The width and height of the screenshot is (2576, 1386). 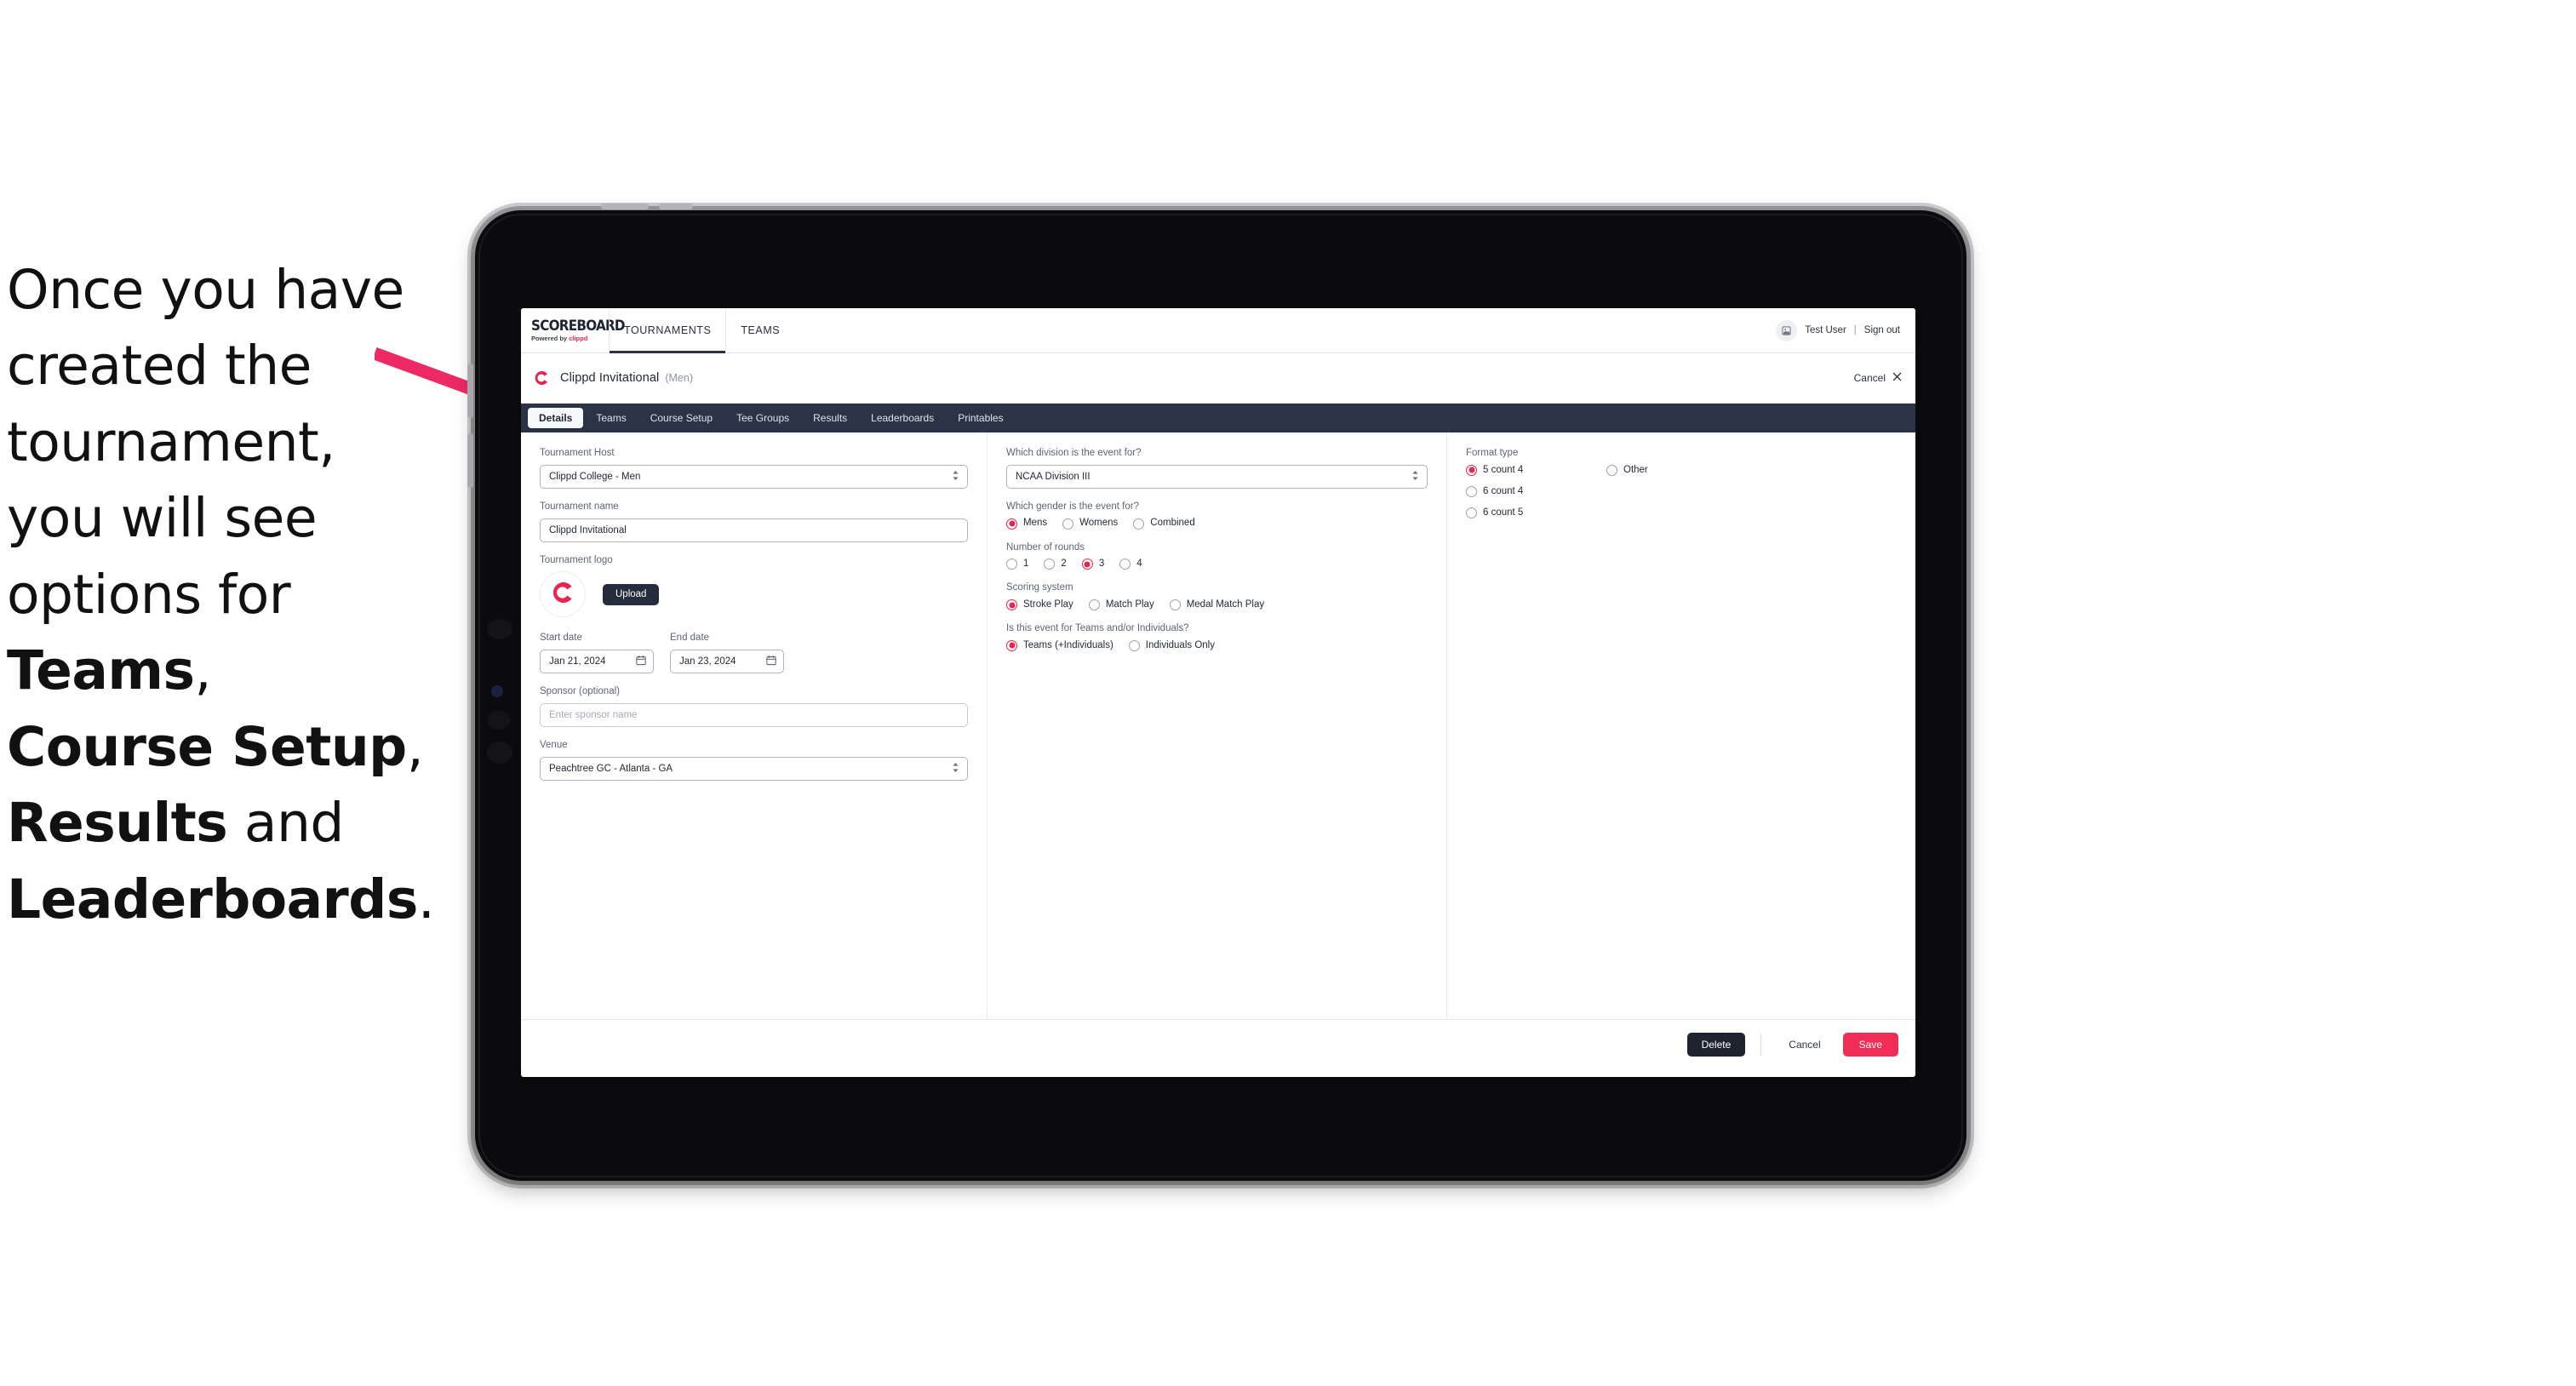 I want to click on tablet-top-button, so click(x=676, y=206).